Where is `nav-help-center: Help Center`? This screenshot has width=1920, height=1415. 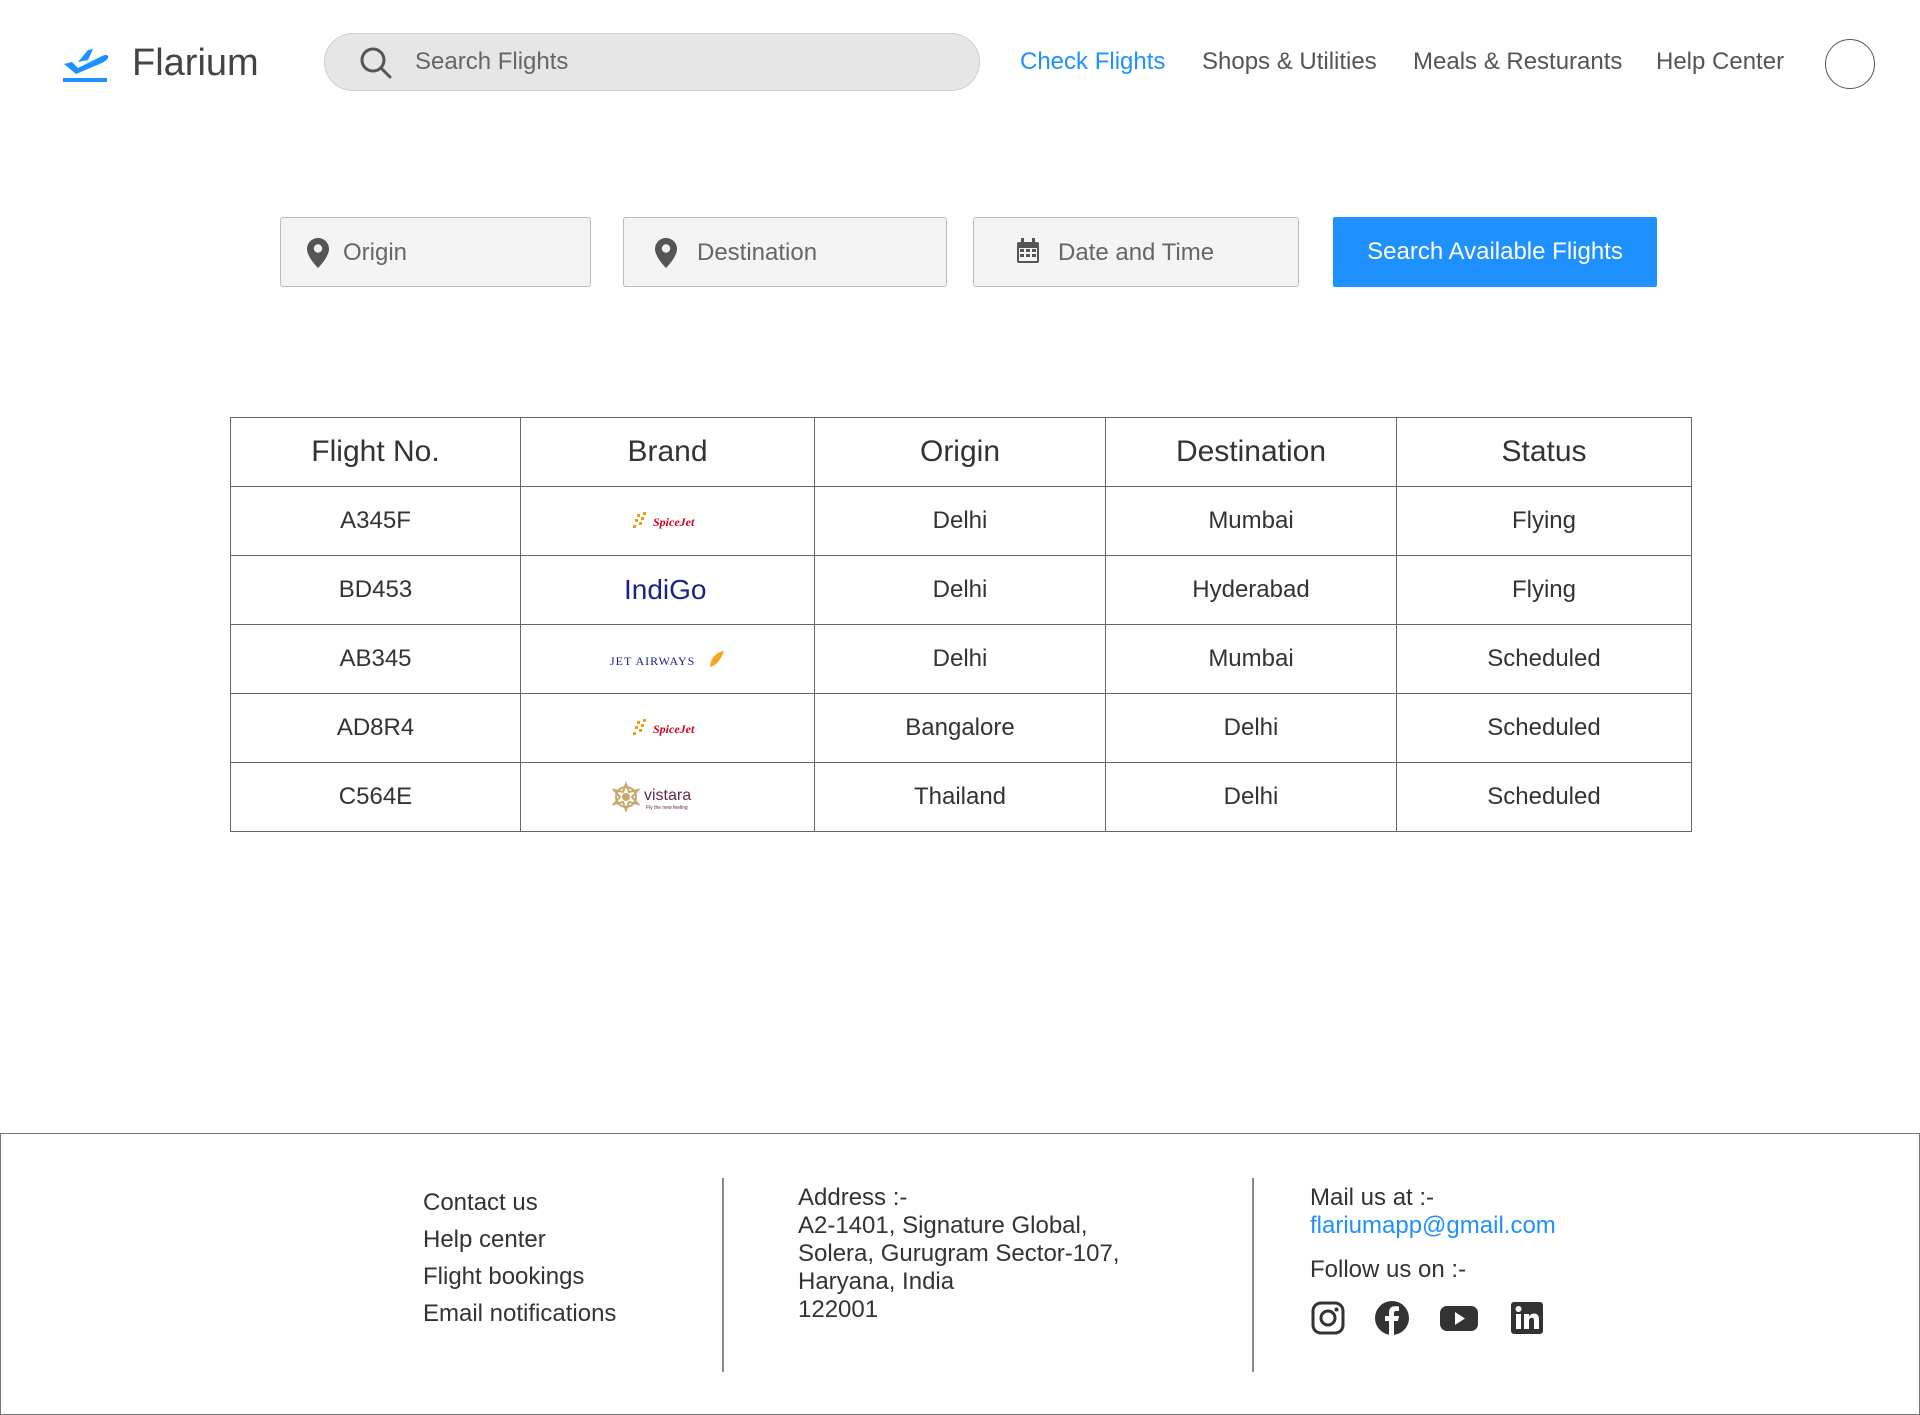 nav-help-center: Help Center is located at coordinates (1720, 62).